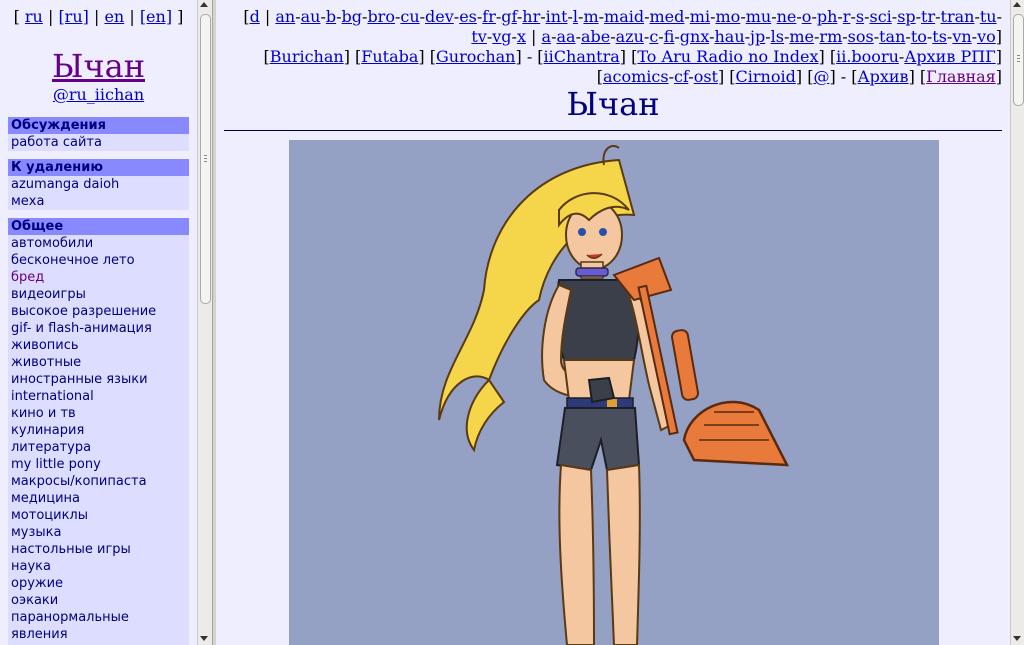 Image resolution: width=1024 pixels, height=645 pixels. I want to click on board-link-b: b, so click(331, 16).